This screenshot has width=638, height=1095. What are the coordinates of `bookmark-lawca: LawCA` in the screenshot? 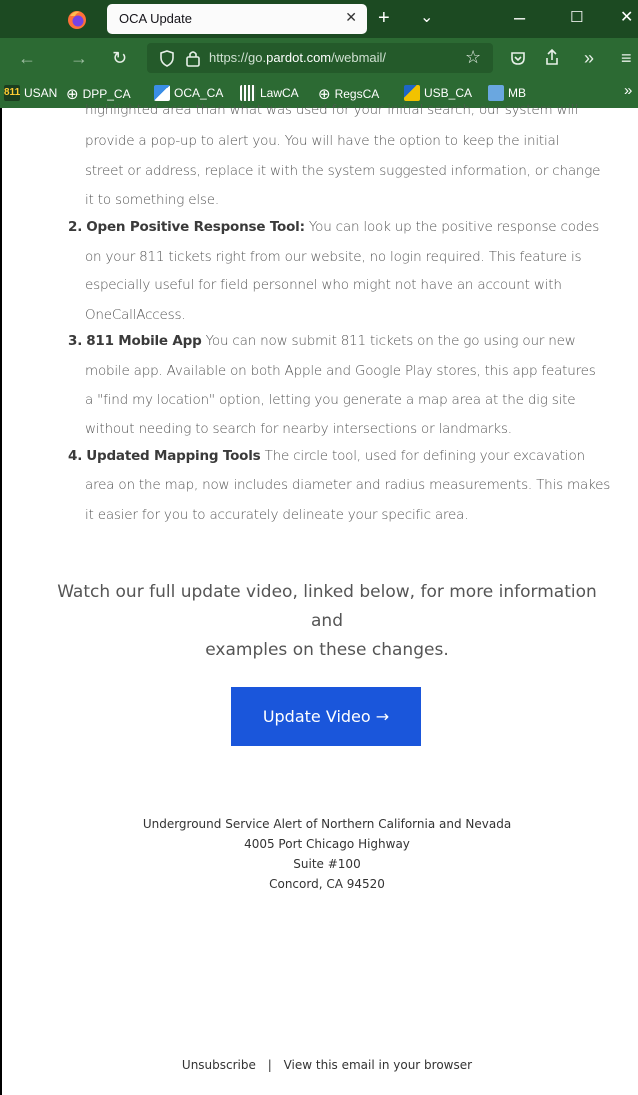 It's located at (269, 93).